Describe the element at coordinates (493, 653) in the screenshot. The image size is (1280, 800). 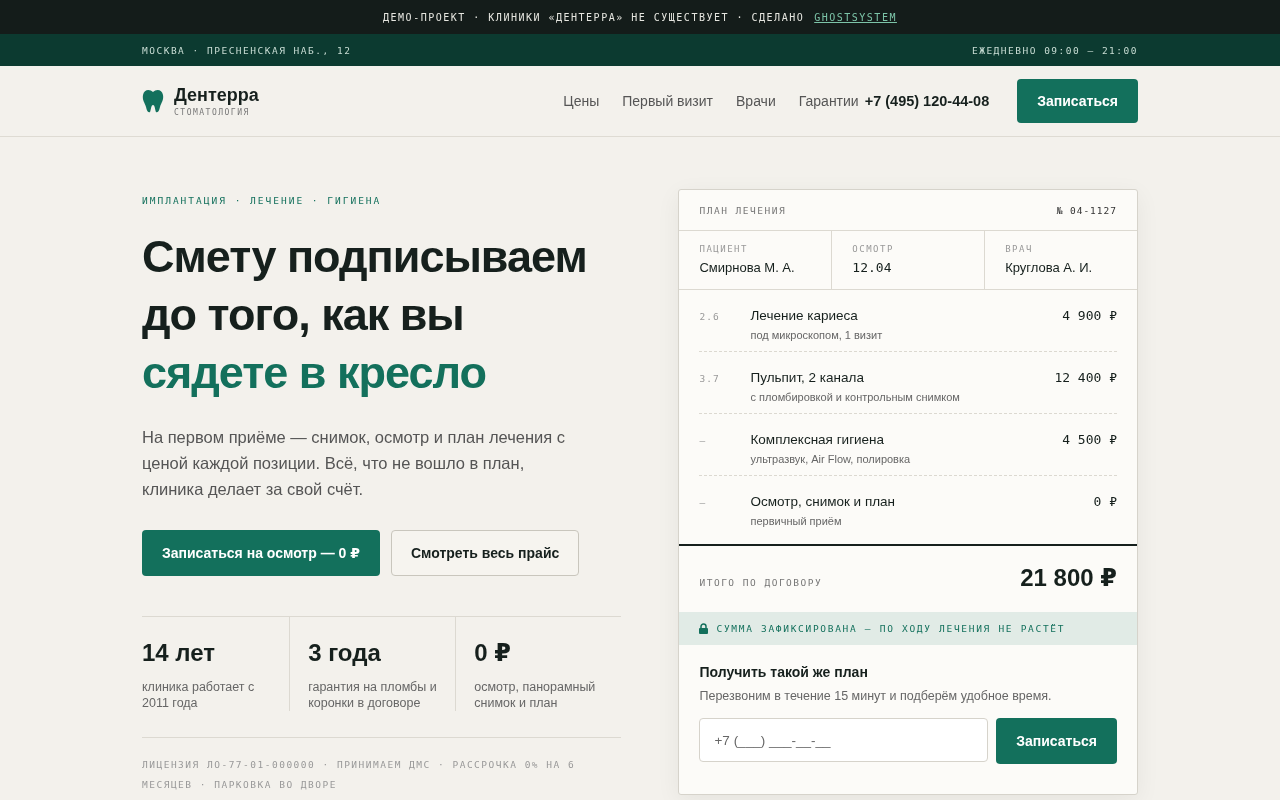
I see `stat-value: 0 ₽` at that location.